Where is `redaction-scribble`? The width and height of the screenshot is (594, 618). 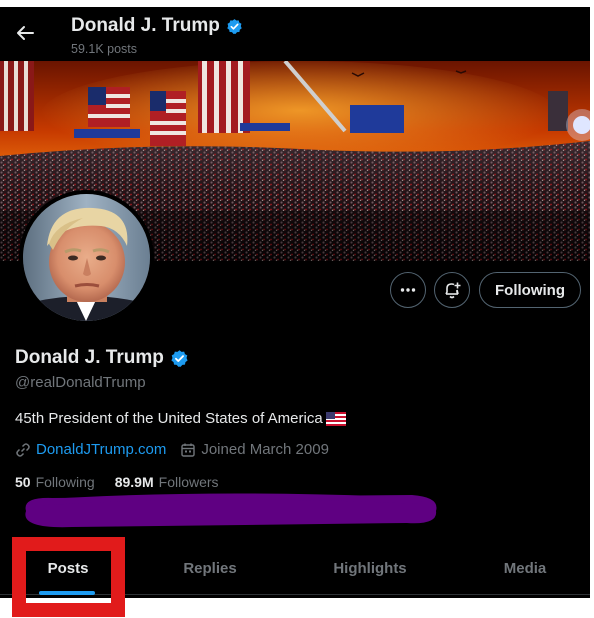 redaction-scribble is located at coordinates (231, 510).